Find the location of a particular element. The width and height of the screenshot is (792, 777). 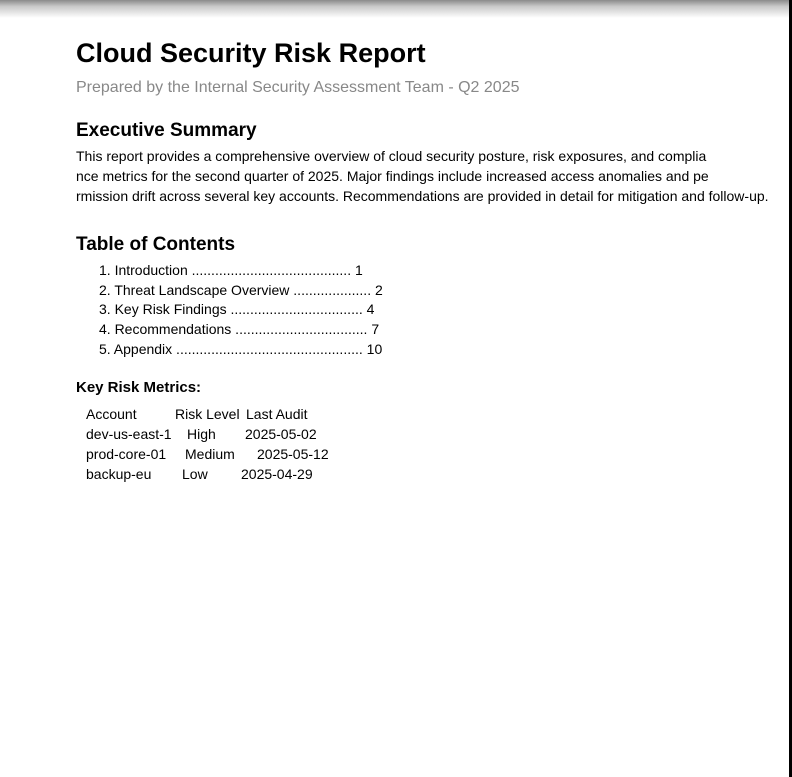

table-row: backup-eu Low 2025-04-29 is located at coordinates (439, 474).